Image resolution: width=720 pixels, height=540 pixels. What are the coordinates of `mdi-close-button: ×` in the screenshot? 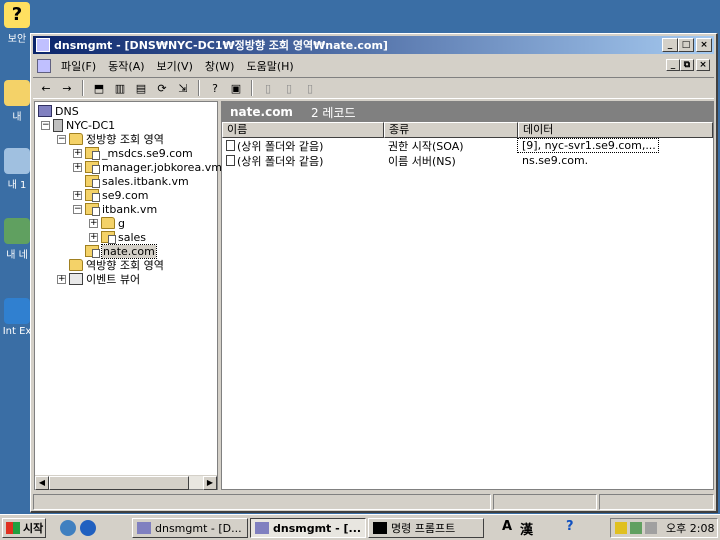 It's located at (703, 65).